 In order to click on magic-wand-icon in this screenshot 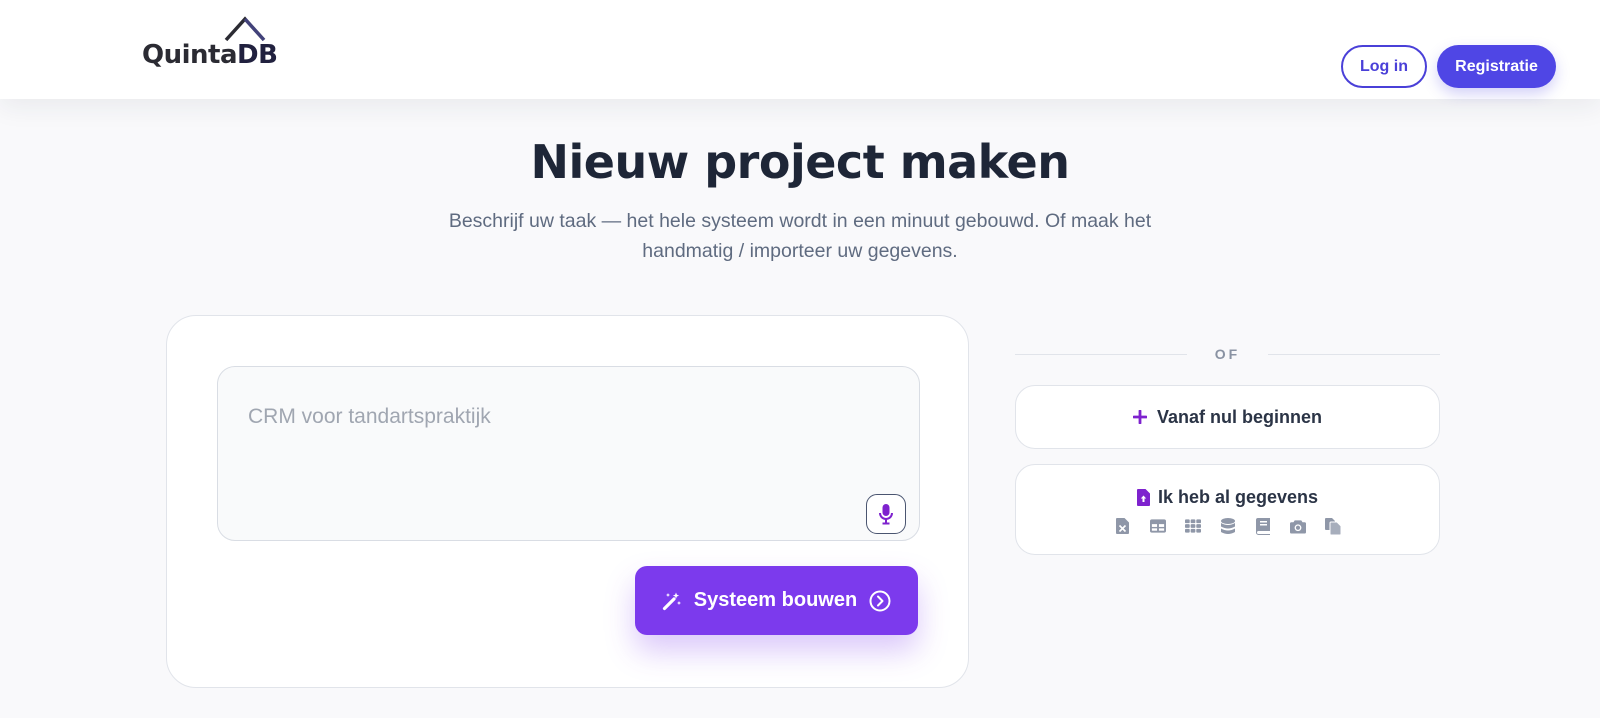, I will do `click(671, 601)`.